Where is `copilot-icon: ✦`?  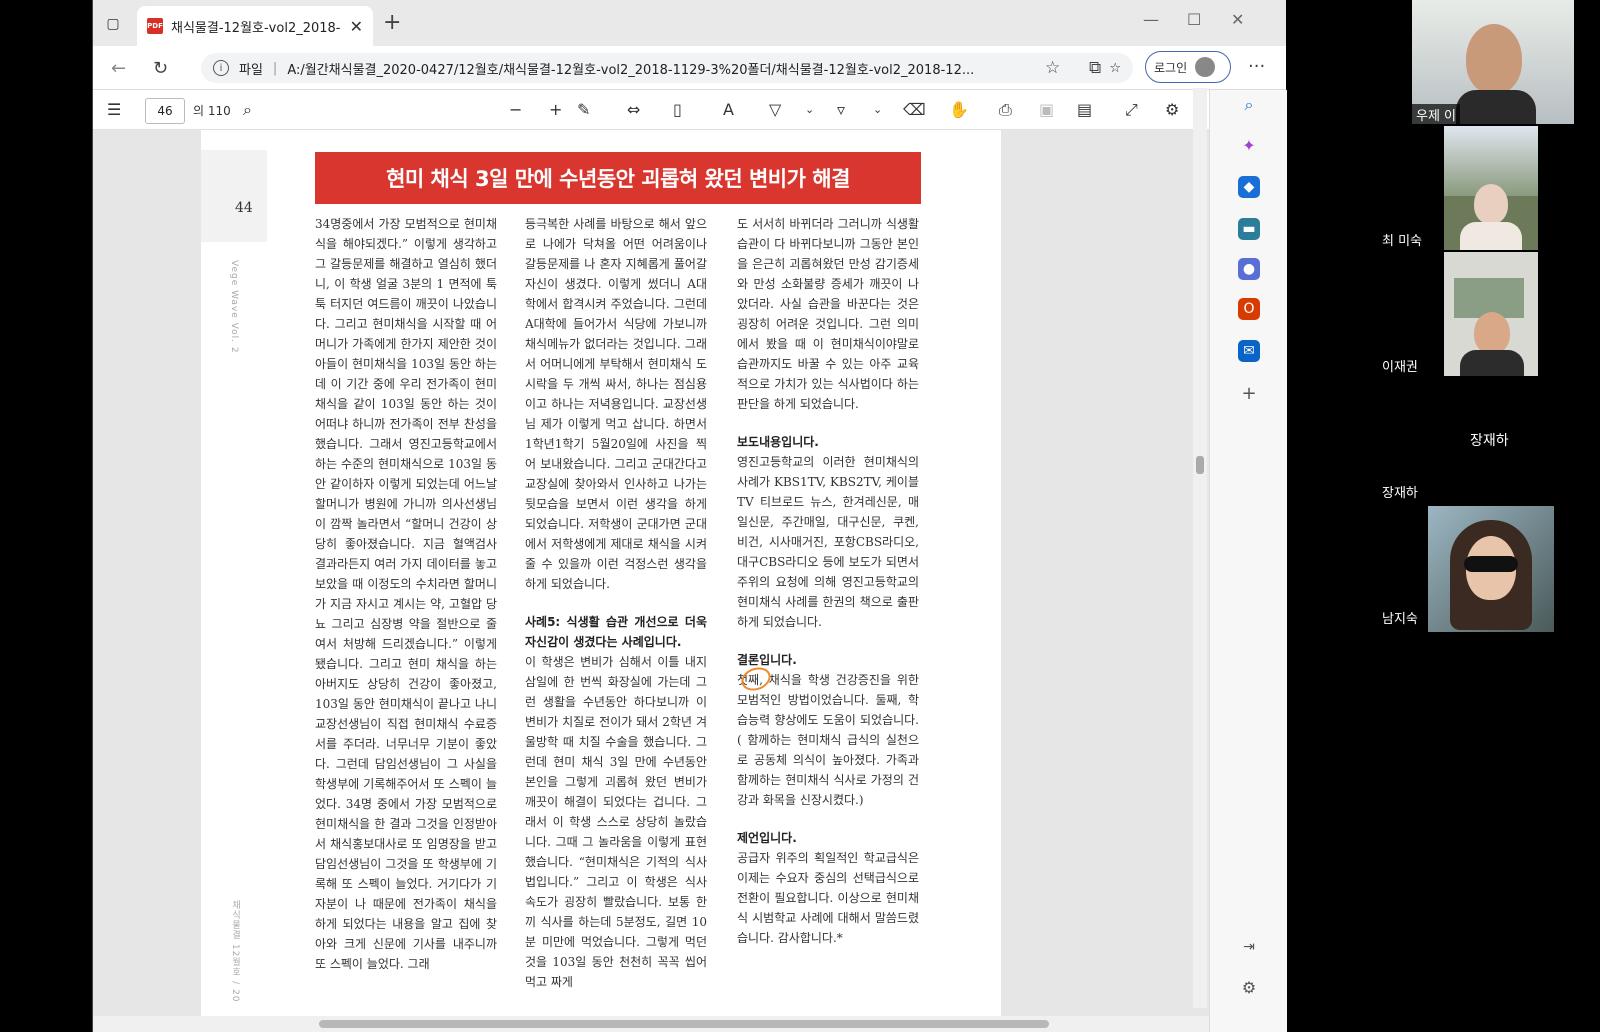
copilot-icon: ✦ is located at coordinates (1249, 145).